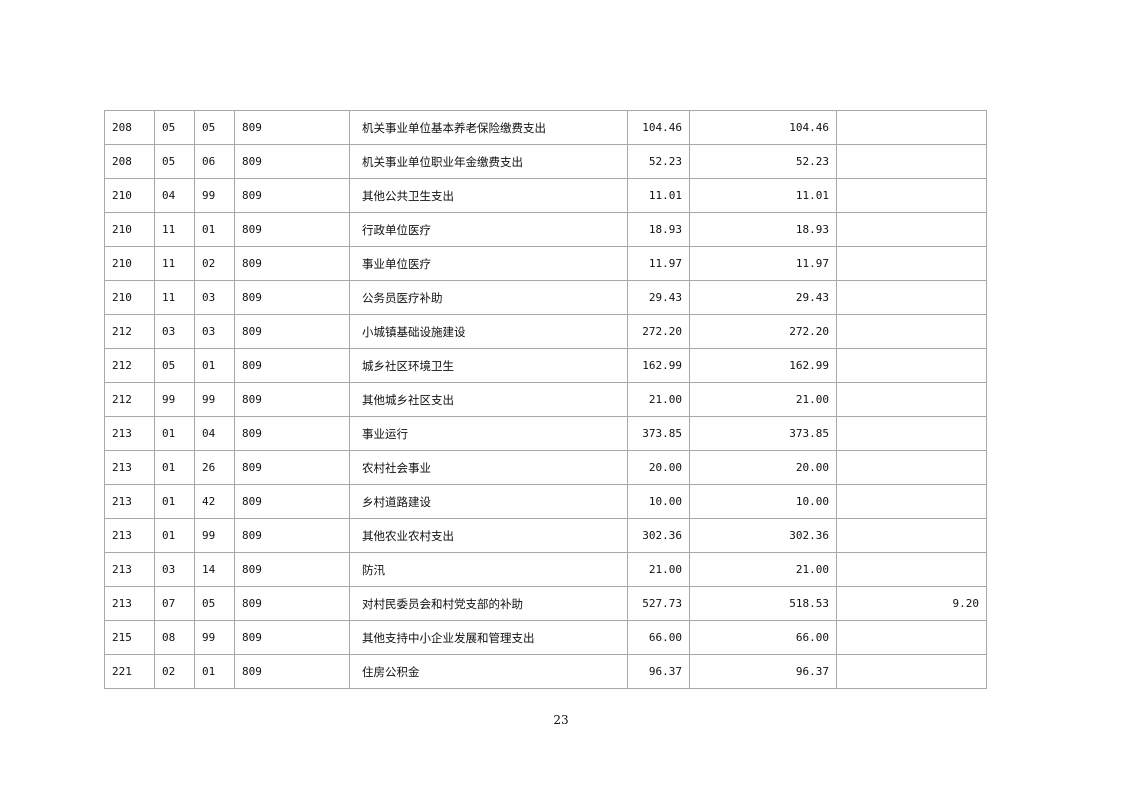 The width and height of the screenshot is (1122, 793). What do you see at coordinates (763, 263) in the screenshot?
I see `basic-expenditure-cell: 11.97` at bounding box center [763, 263].